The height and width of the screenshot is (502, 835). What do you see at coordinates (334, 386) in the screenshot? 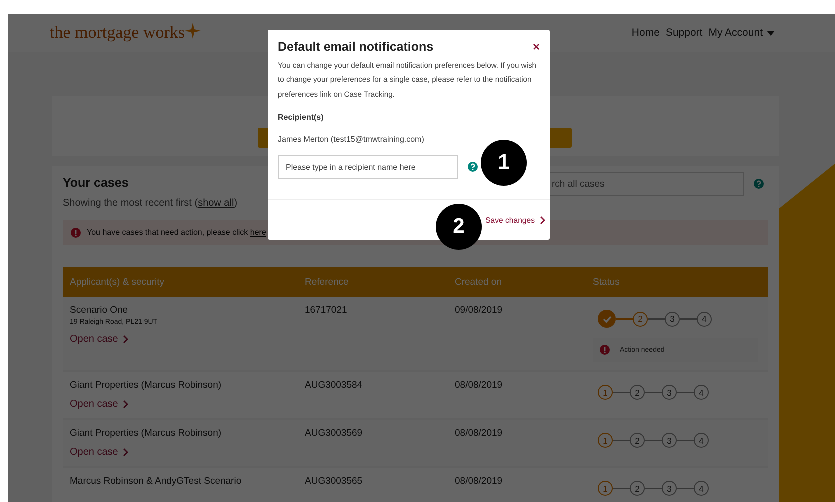
I see `reference-cell-text: AUG3003584` at bounding box center [334, 386].